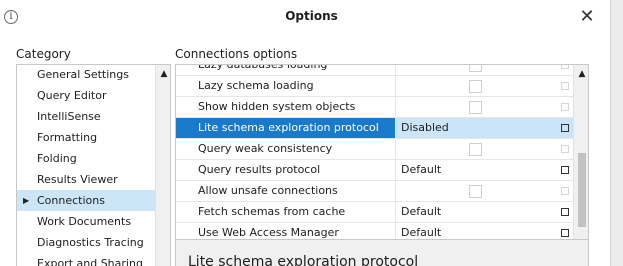 The width and height of the screenshot is (623, 266). What do you see at coordinates (580, 152) in the screenshot?
I see `options-scrollbar: ▲` at bounding box center [580, 152].